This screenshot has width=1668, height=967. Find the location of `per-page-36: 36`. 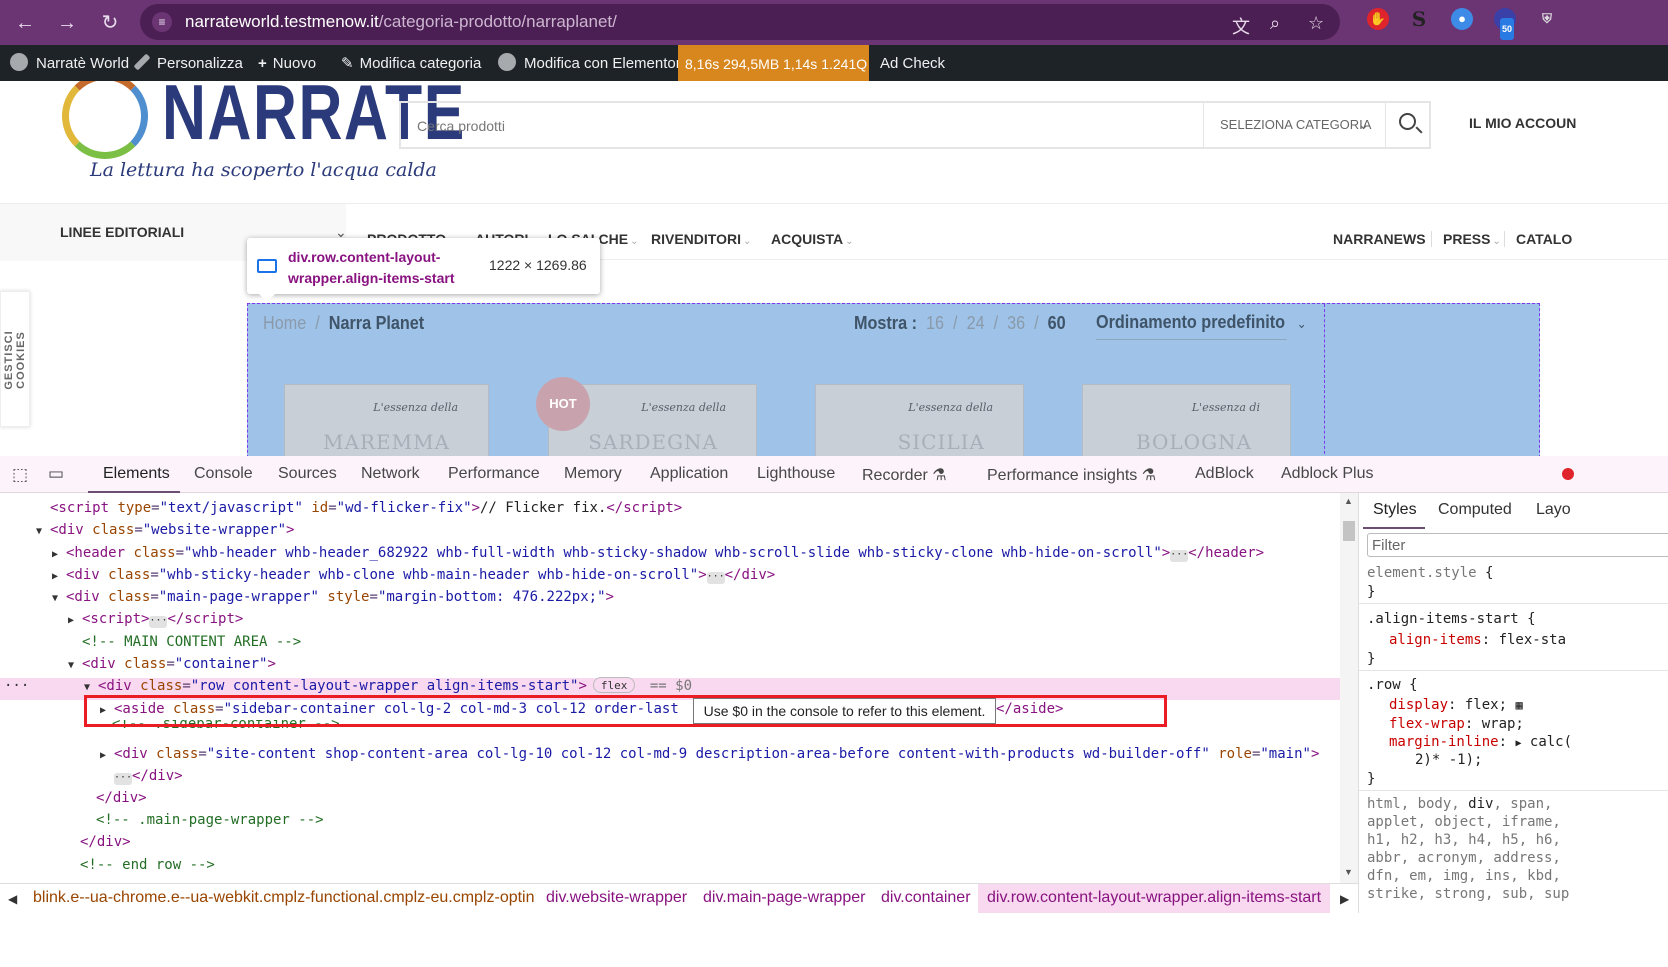

per-page-36: 36 is located at coordinates (1016, 323).